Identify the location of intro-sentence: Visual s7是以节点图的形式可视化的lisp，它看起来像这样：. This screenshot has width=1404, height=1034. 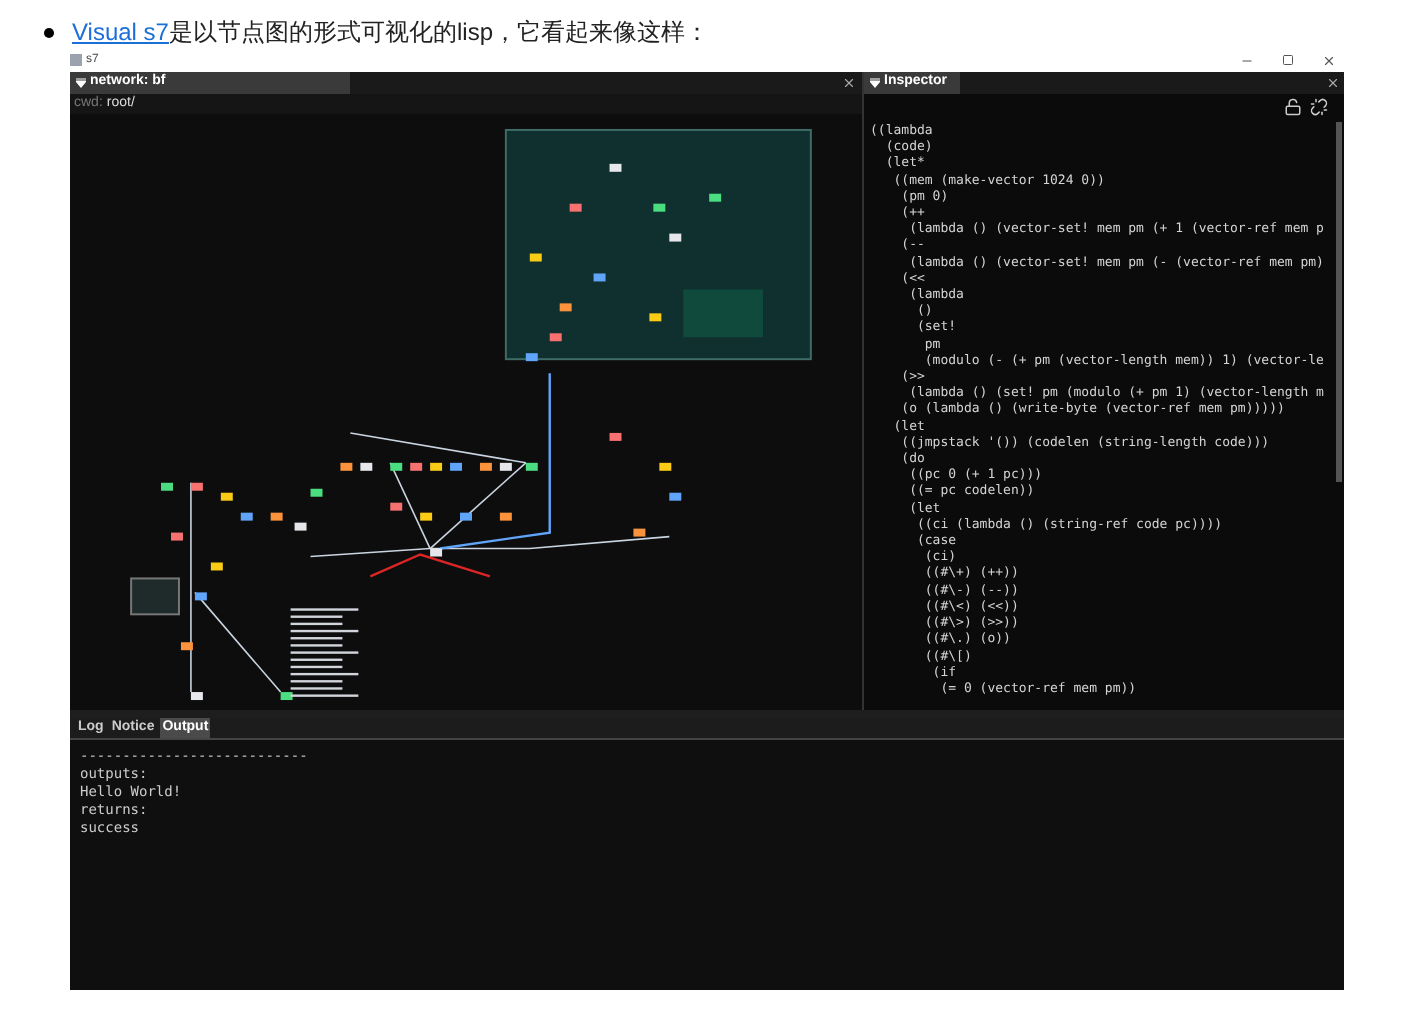
(390, 33).